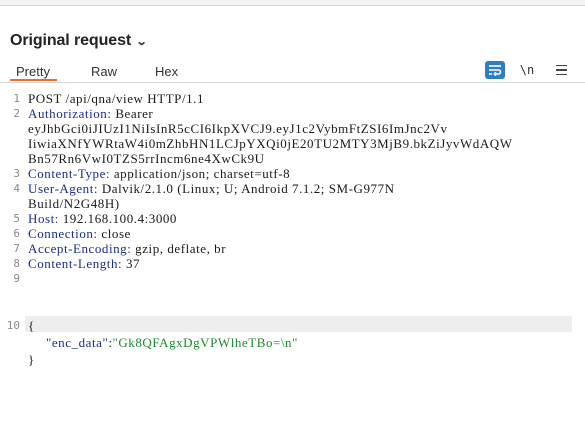 This screenshot has width=585, height=427. I want to click on hamburger-menu-icon, so click(561, 70).